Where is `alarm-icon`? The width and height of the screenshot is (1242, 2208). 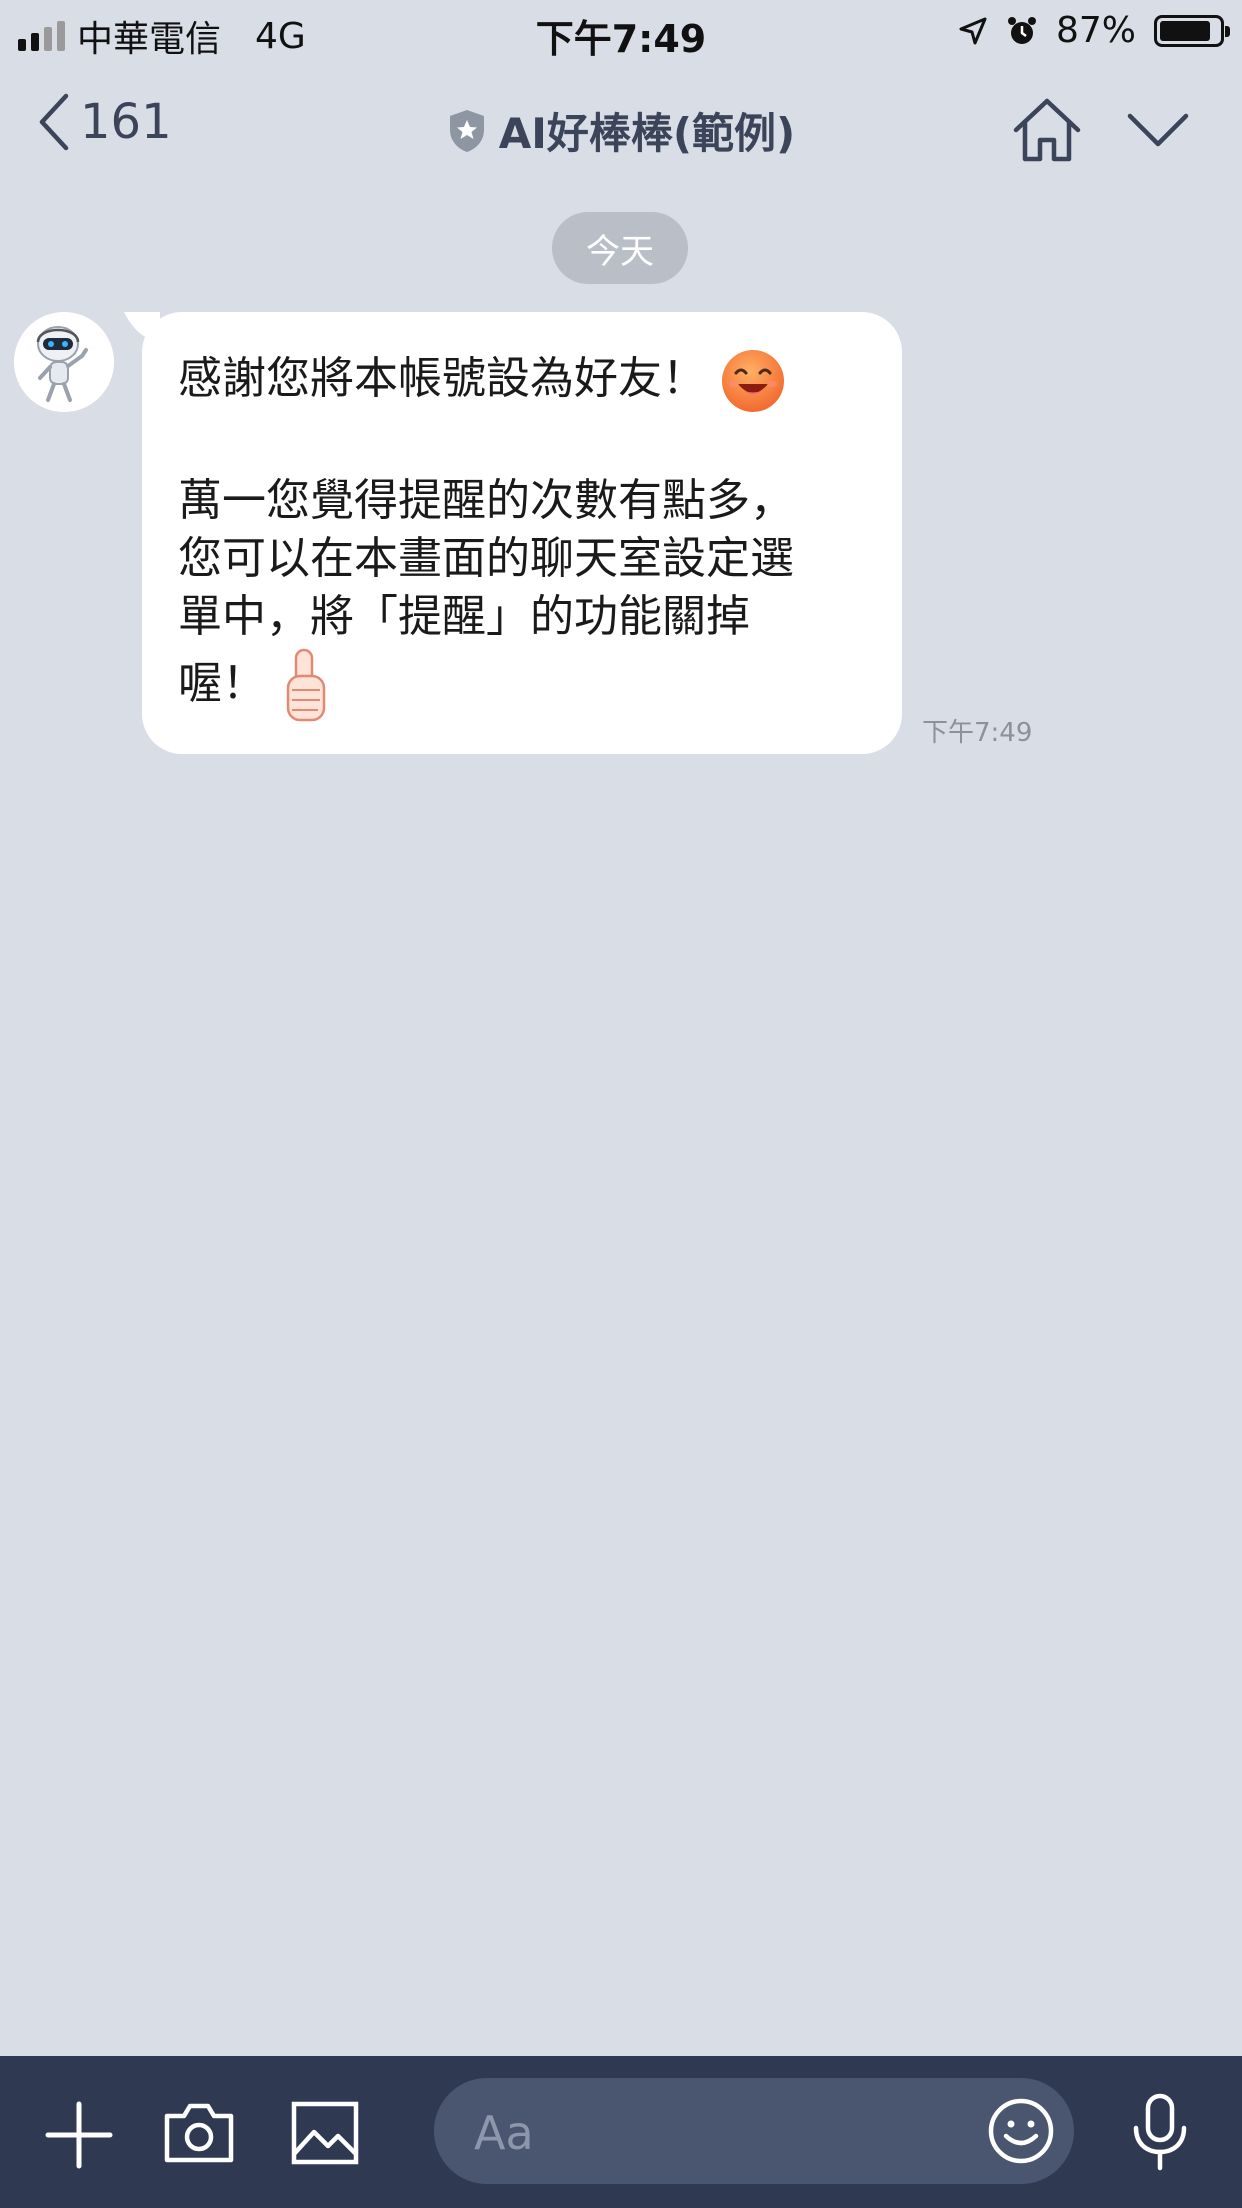
alarm-icon is located at coordinates (1021, 30).